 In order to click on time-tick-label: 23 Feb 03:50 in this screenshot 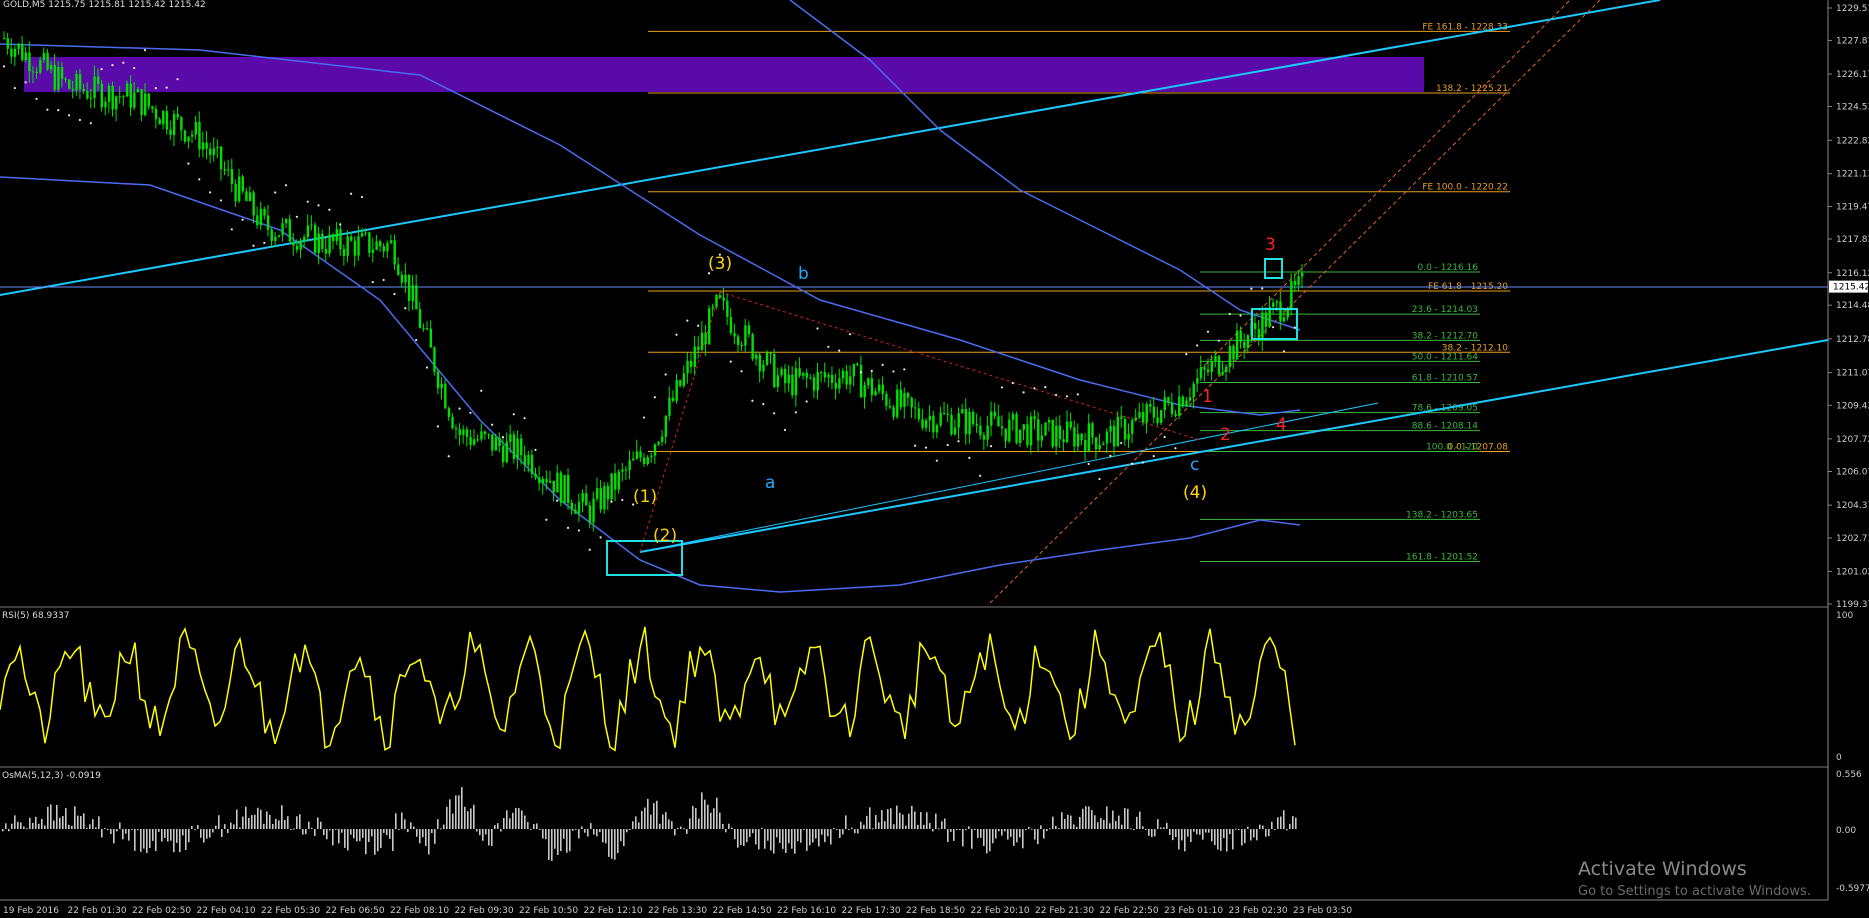, I will do `click(1322, 911)`.